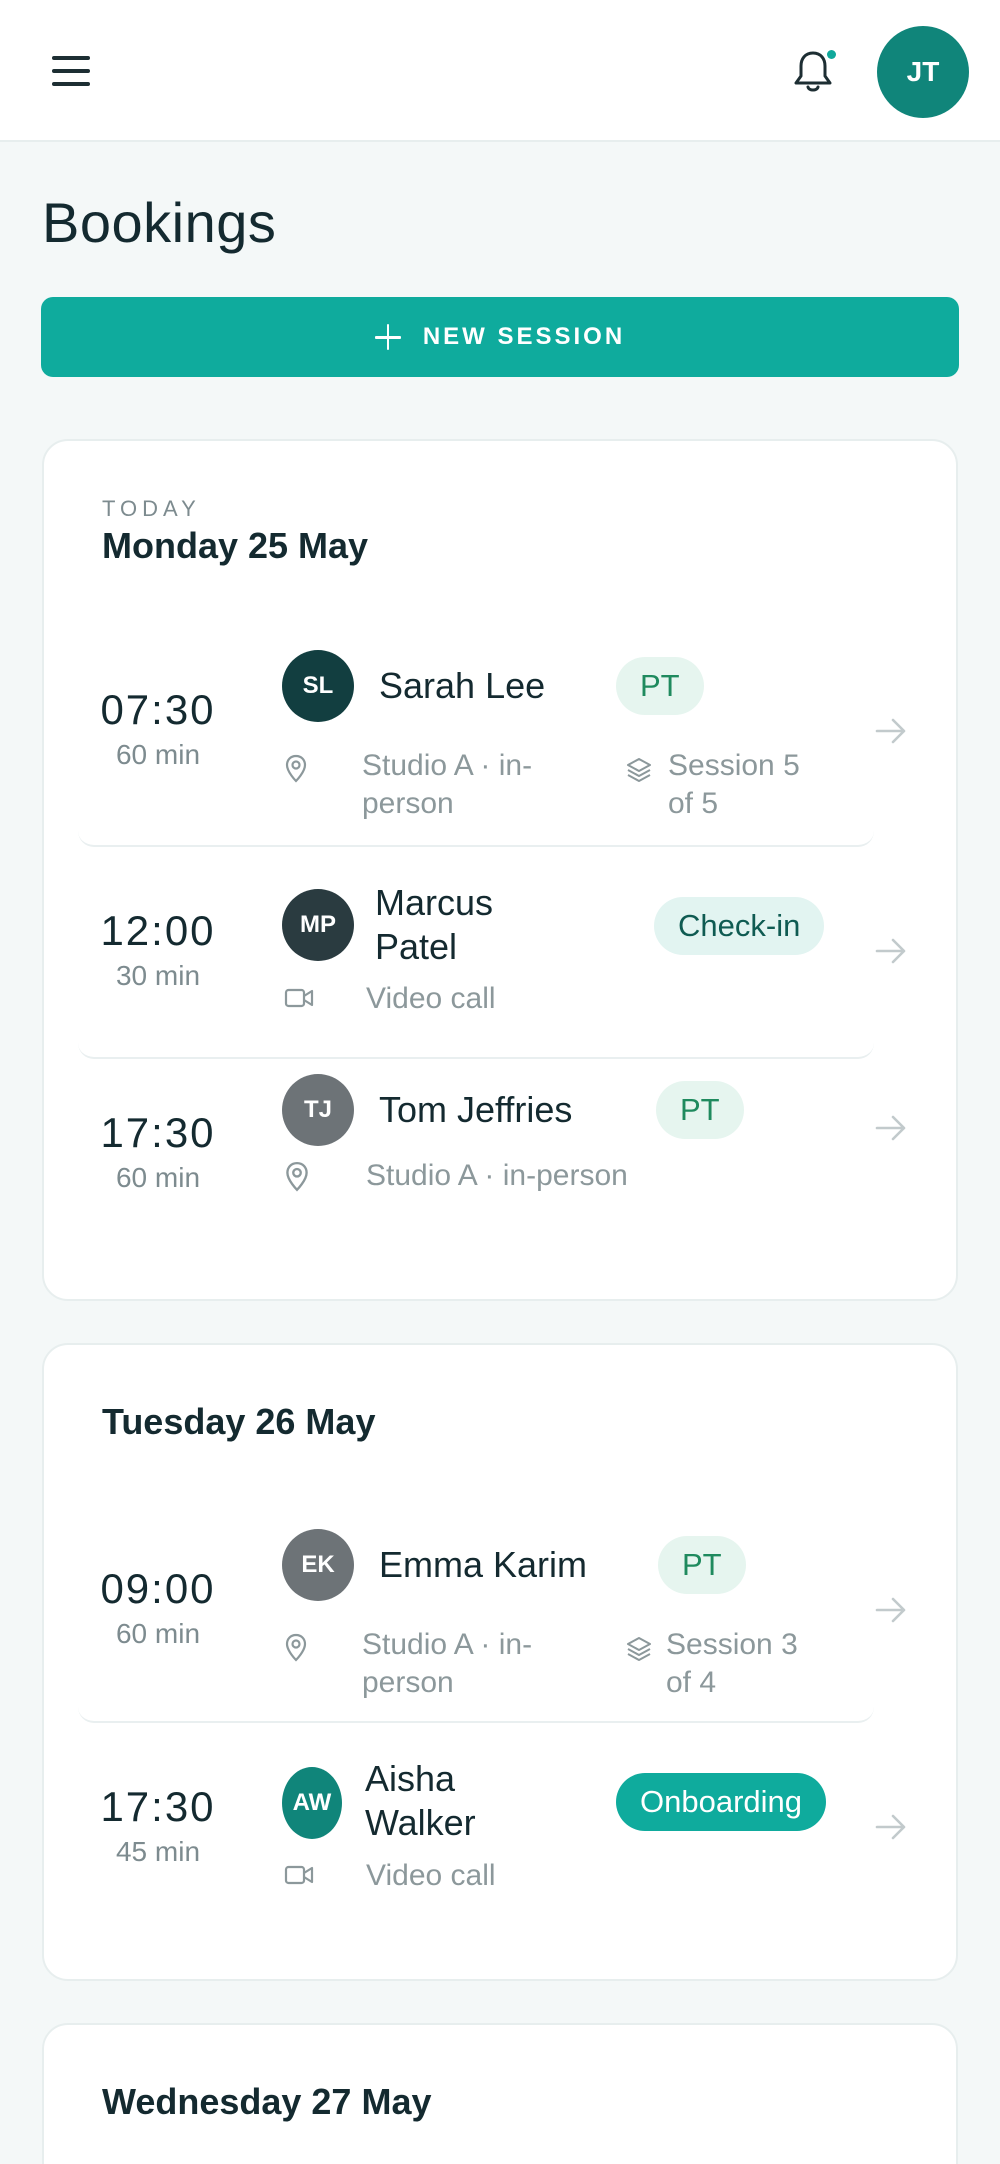  I want to click on user-avatar: JT, so click(923, 72).